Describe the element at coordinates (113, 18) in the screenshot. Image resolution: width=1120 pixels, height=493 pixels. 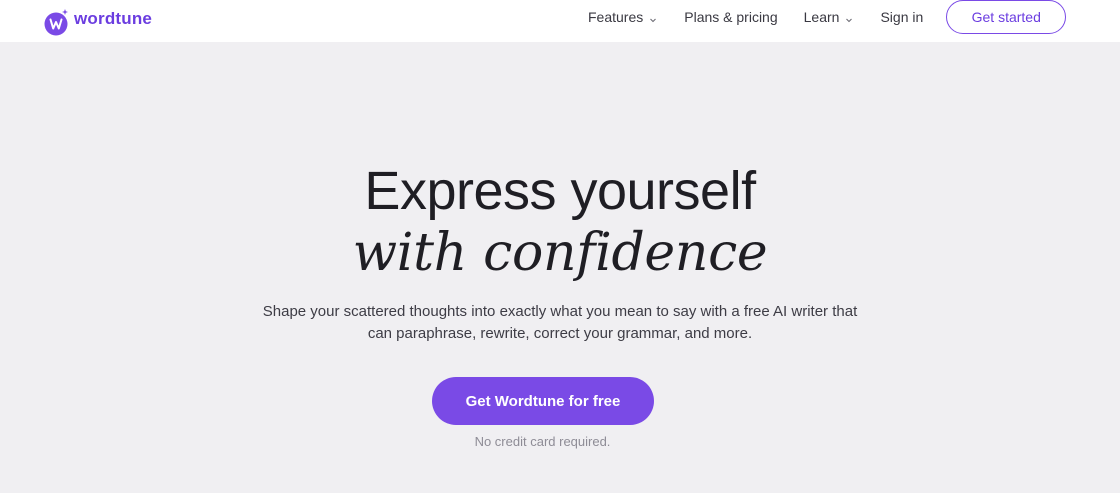
I see `brand-name: wordtune` at that location.